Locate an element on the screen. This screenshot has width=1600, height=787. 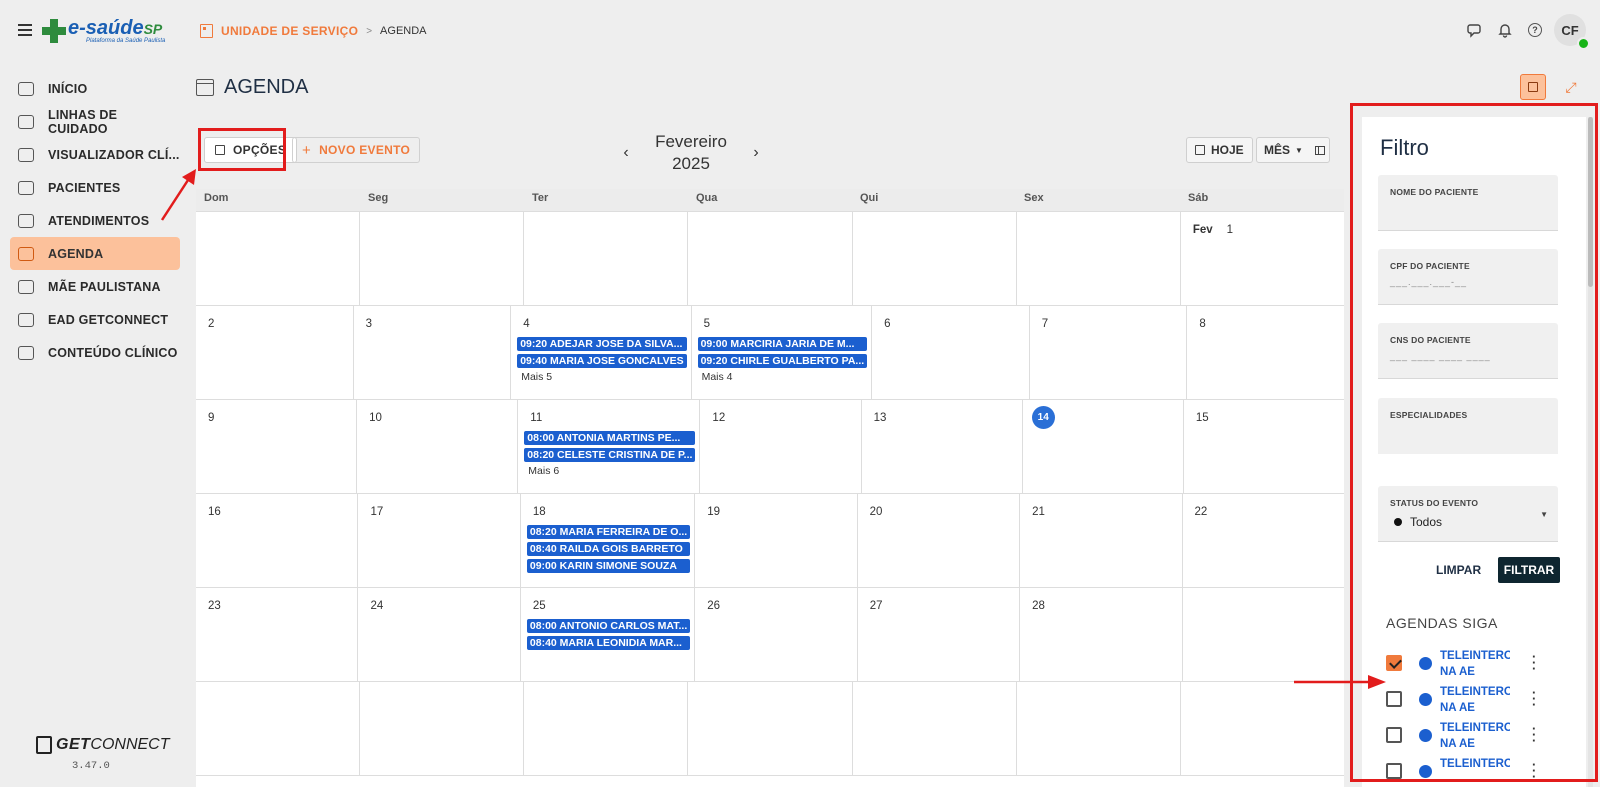
calendar-day: 14 is located at coordinates (1103, 446).